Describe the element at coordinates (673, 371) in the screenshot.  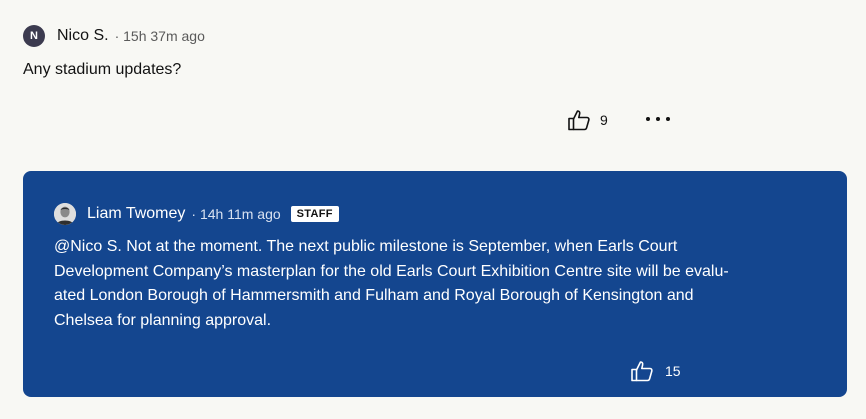
I see `like-count: 15` at that location.